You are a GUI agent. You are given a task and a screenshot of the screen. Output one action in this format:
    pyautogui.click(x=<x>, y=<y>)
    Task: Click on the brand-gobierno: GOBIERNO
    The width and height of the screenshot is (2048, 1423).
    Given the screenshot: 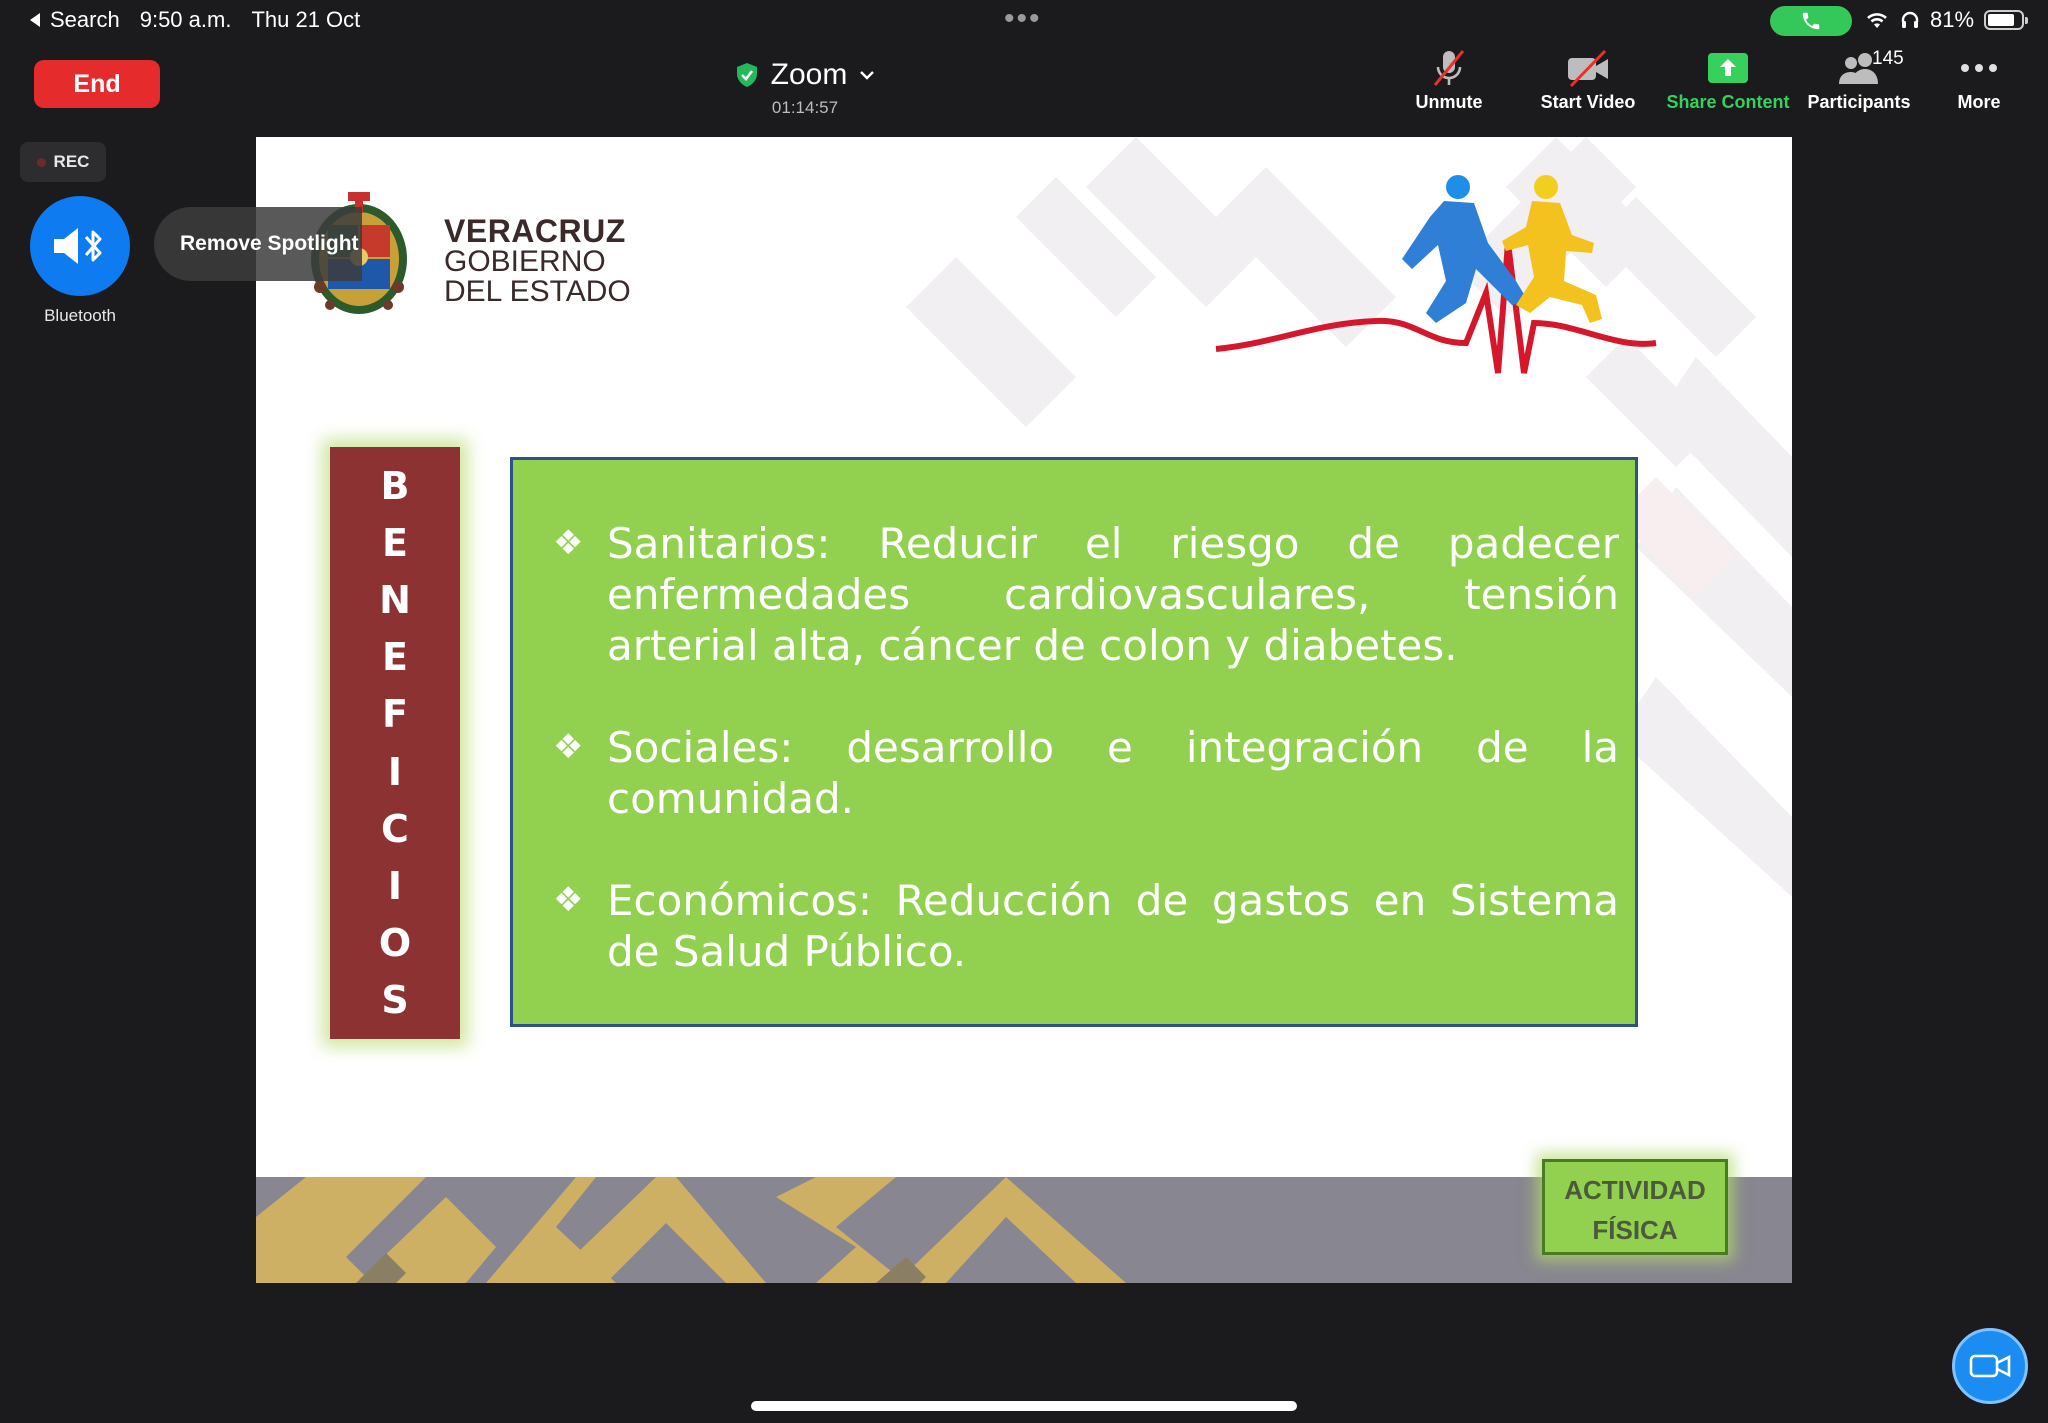 What is the action you would take?
    pyautogui.click(x=525, y=261)
    